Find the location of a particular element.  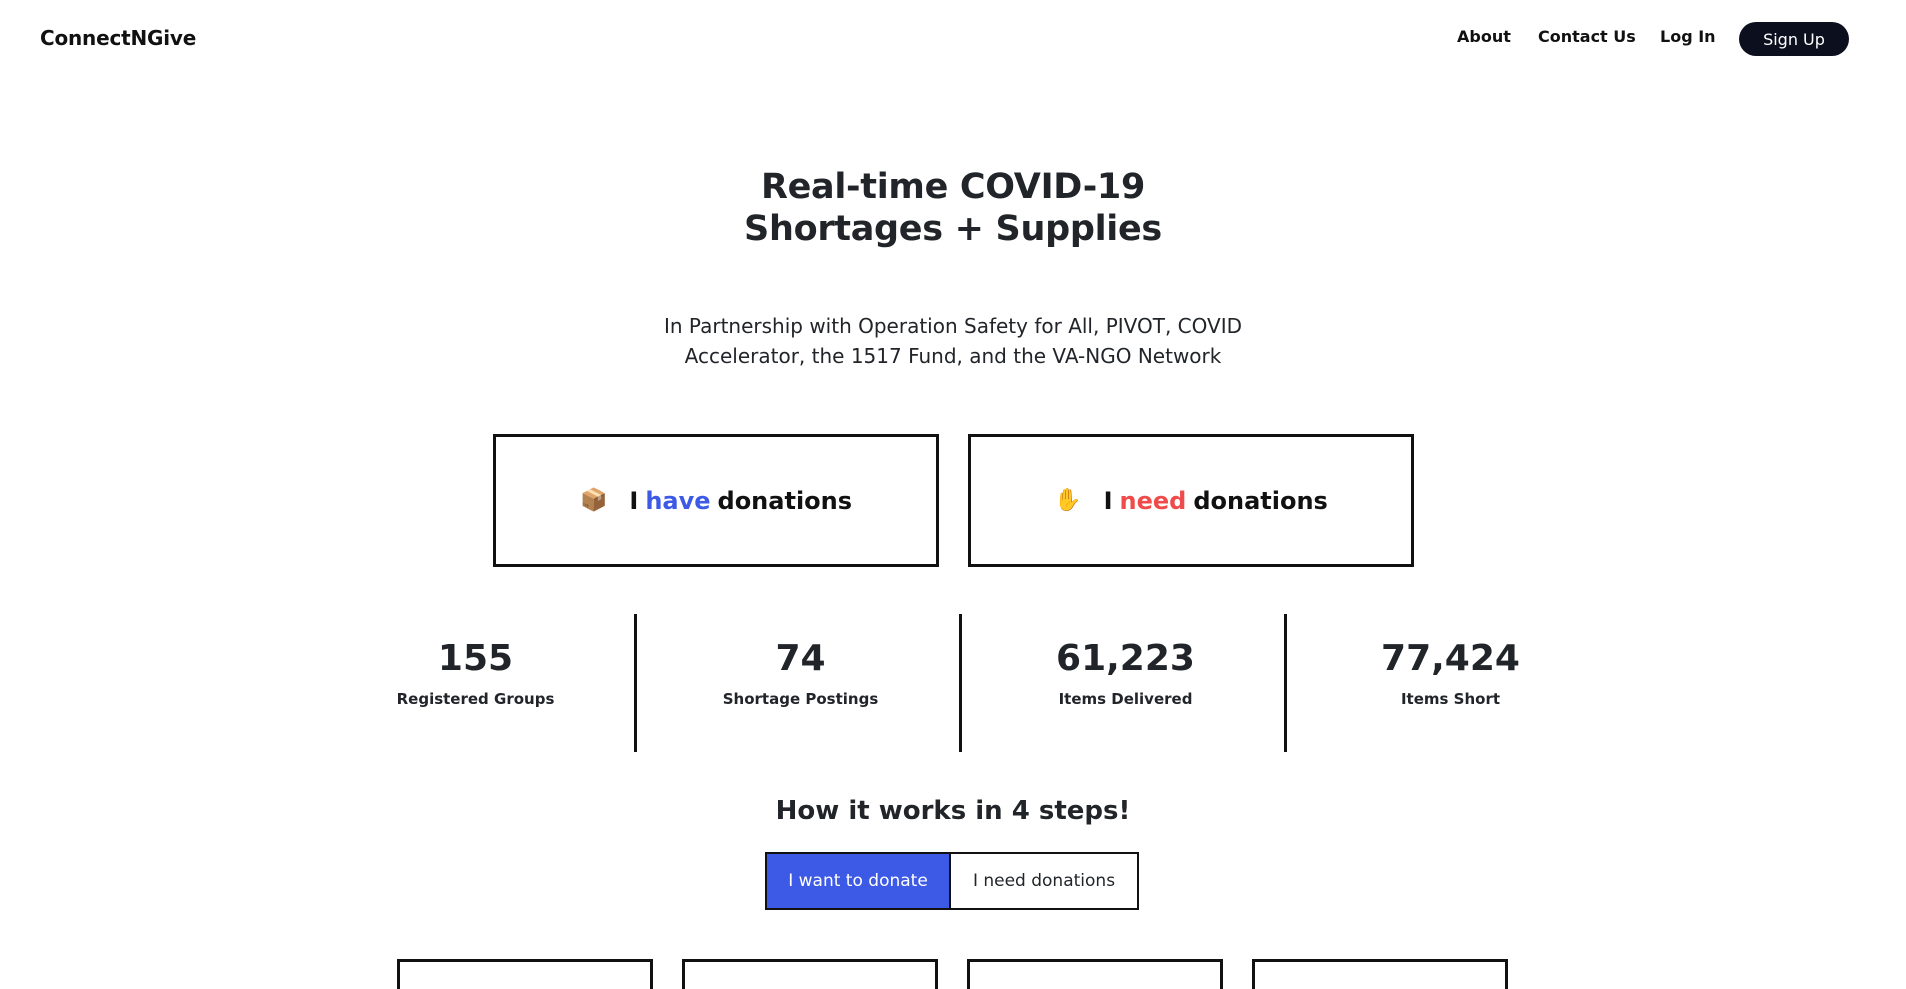

have-donations-label: Ihave donations is located at coordinates (740, 501).